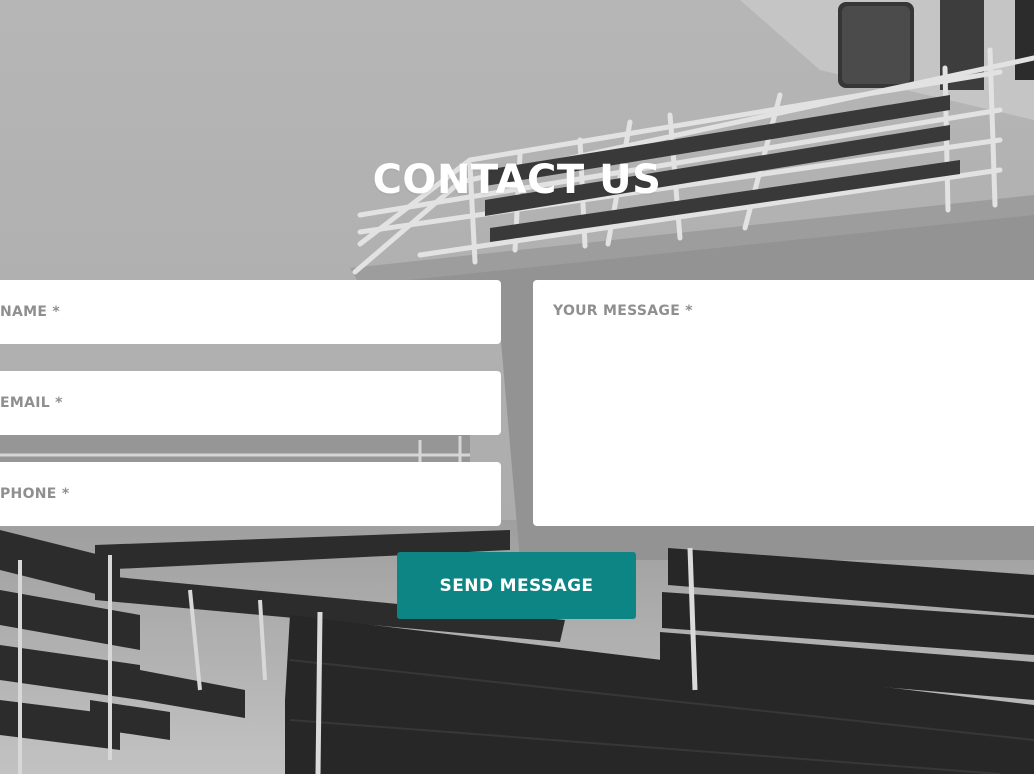 This screenshot has height=774, width=1034. What do you see at coordinates (250, 403) in the screenshot?
I see `email-field` at bounding box center [250, 403].